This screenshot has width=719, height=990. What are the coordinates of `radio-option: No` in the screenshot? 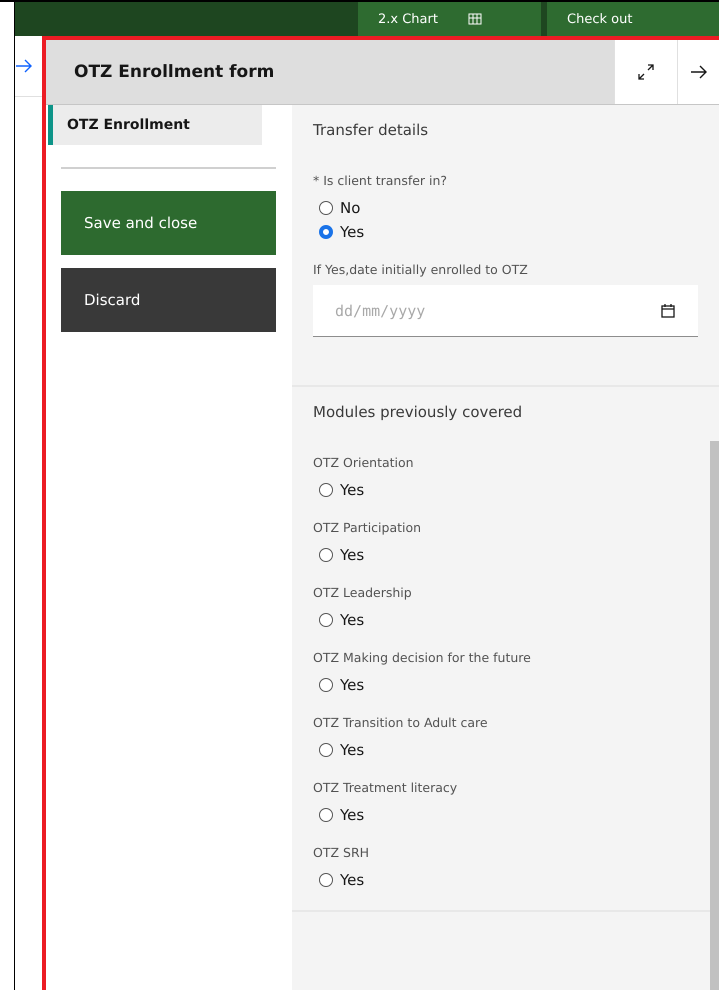 It's located at (508, 208).